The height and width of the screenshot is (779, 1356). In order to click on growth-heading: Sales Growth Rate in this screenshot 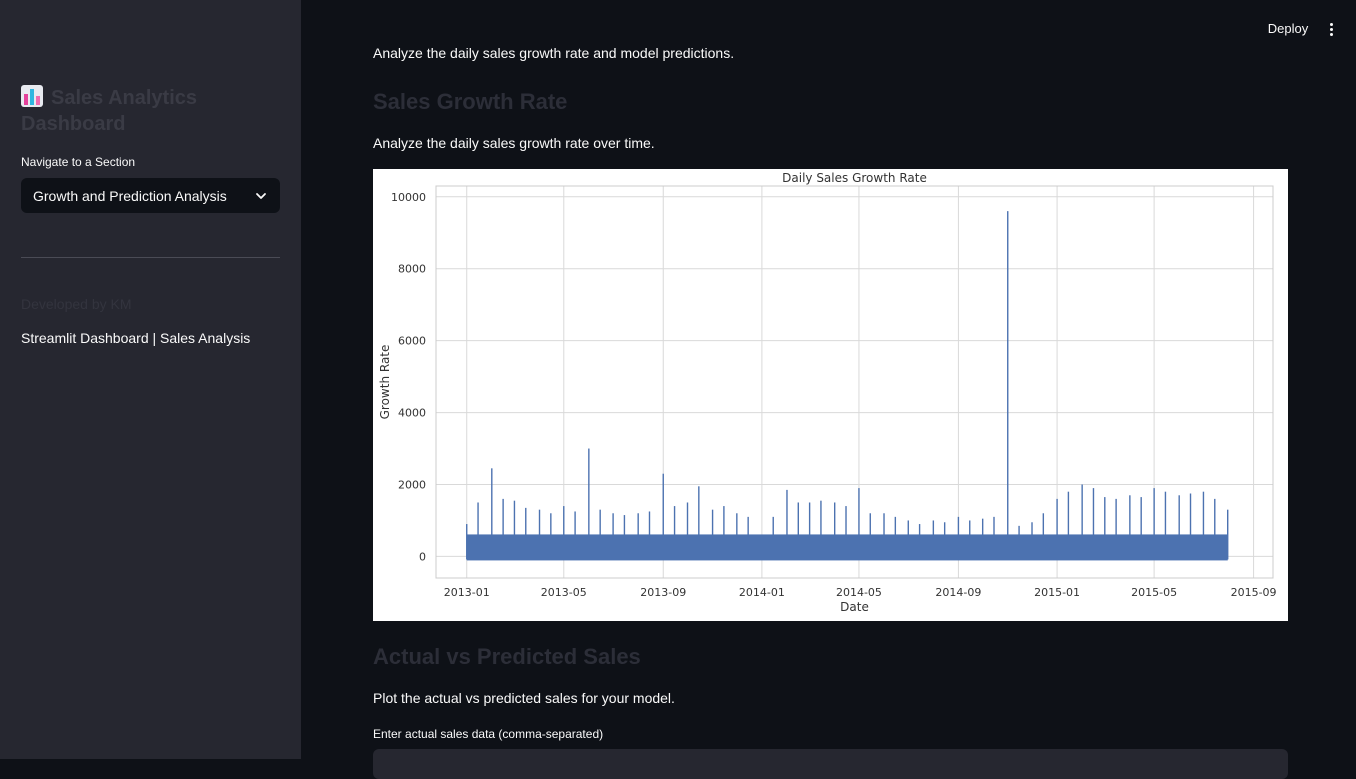, I will do `click(470, 101)`.